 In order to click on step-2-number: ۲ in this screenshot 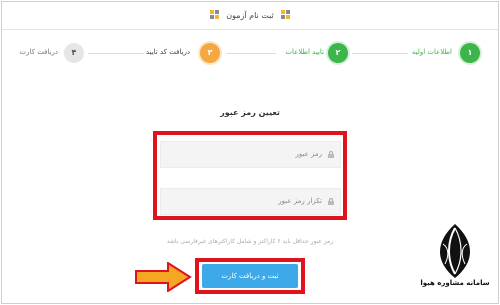, I will do `click(338, 53)`.